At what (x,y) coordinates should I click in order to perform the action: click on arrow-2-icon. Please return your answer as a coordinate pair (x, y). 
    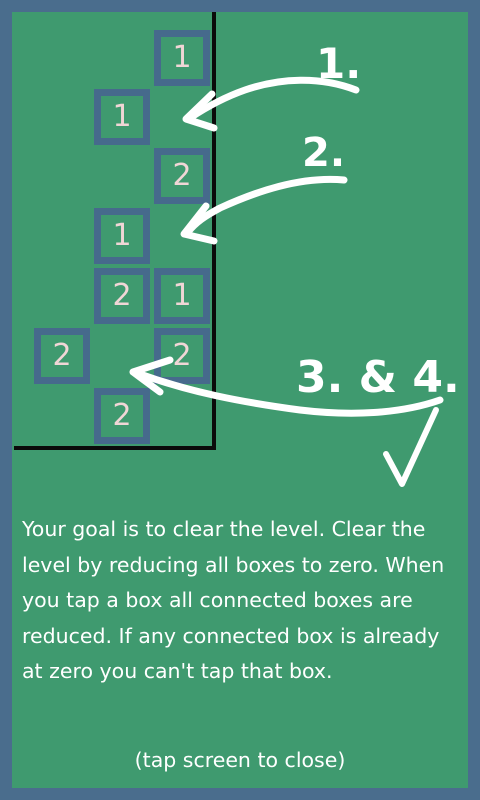
    Looking at the image, I should click on (264, 210).